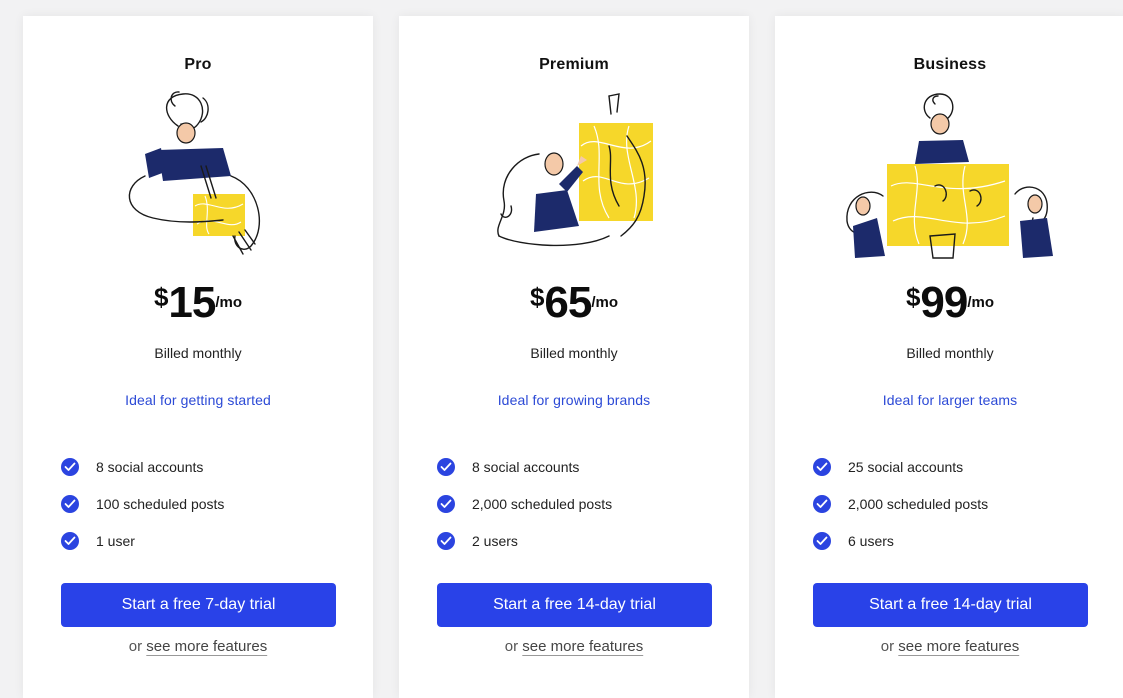 This screenshot has height=698, width=1123. Describe the element at coordinates (574, 64) in the screenshot. I see `plan-name: Premium` at that location.